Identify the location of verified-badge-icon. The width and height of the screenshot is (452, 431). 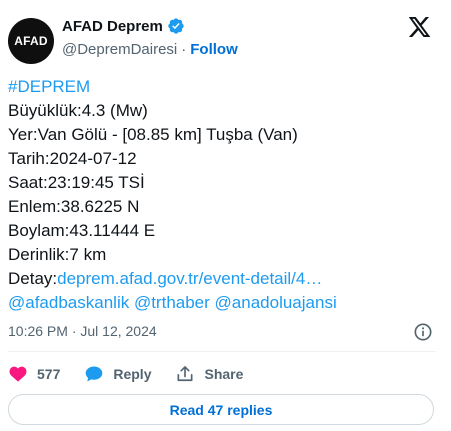
(176, 26).